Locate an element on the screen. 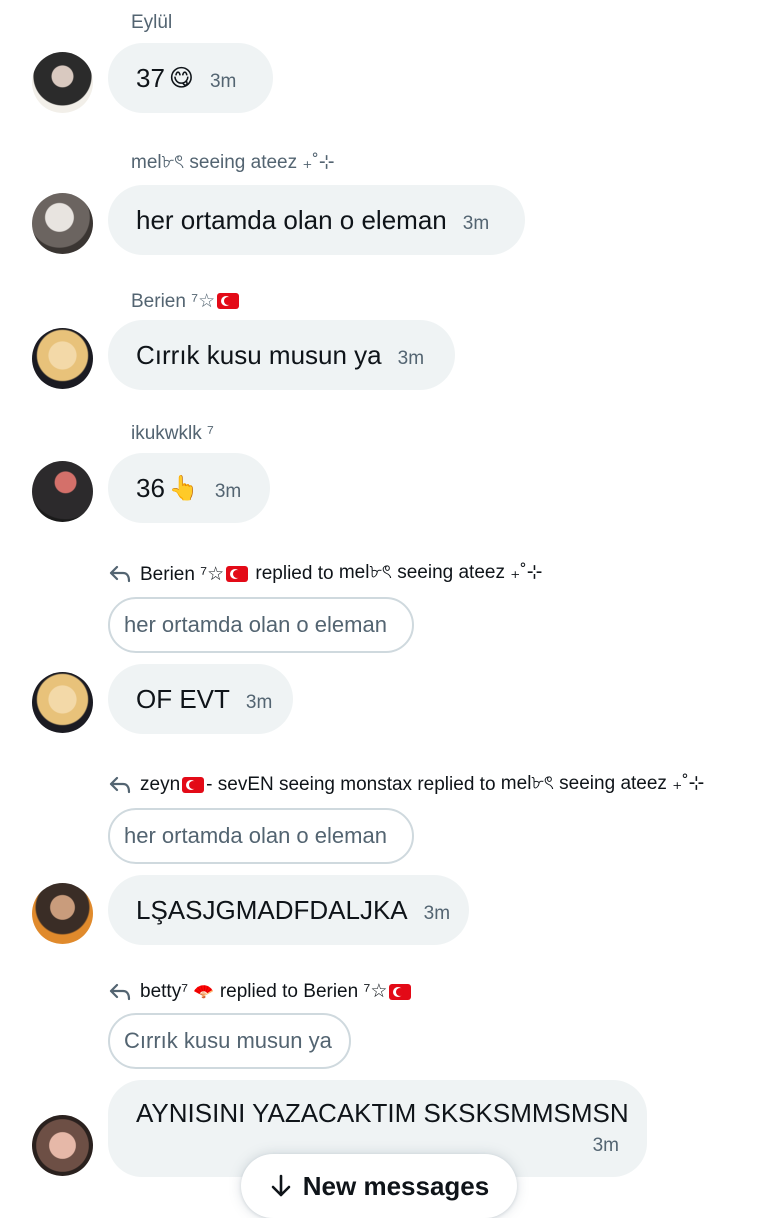 The height and width of the screenshot is (1218, 758). message-text: OF EVT is located at coordinates (183, 698).